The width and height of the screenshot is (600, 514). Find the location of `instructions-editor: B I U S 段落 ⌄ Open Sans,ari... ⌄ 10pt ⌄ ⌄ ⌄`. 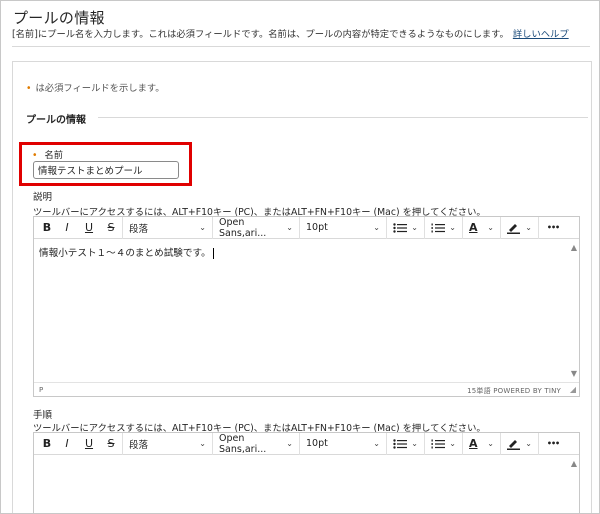

instructions-editor: B I U S 段落 ⌄ Open Sans,ari... ⌄ 10pt ⌄ ⌄ ⌄ is located at coordinates (306, 472).